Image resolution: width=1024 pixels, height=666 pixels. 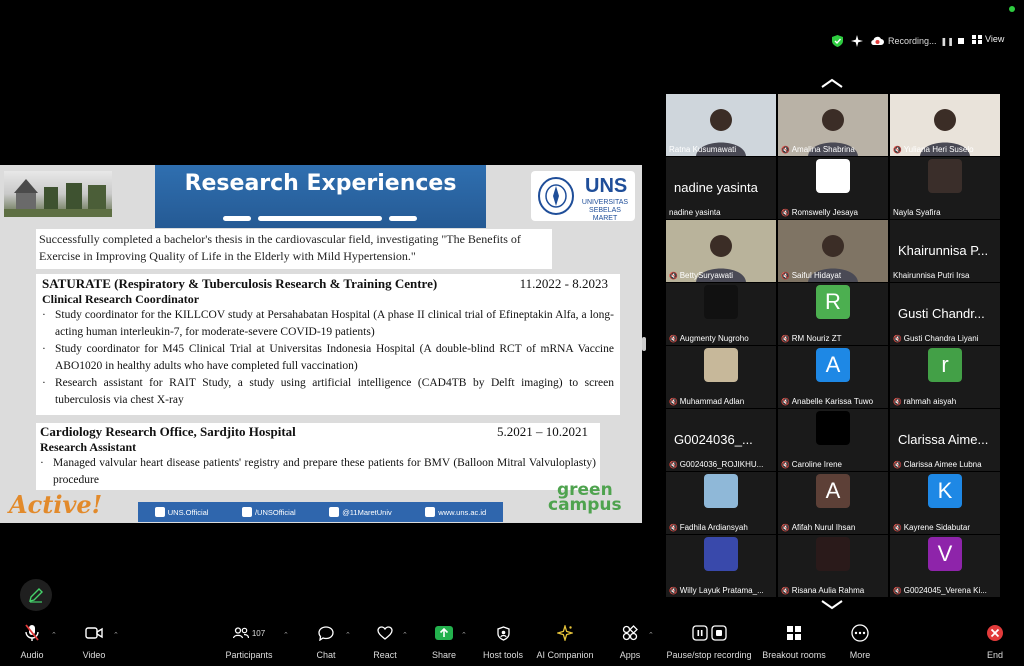 I want to click on campus-photo, so click(x=58, y=194).